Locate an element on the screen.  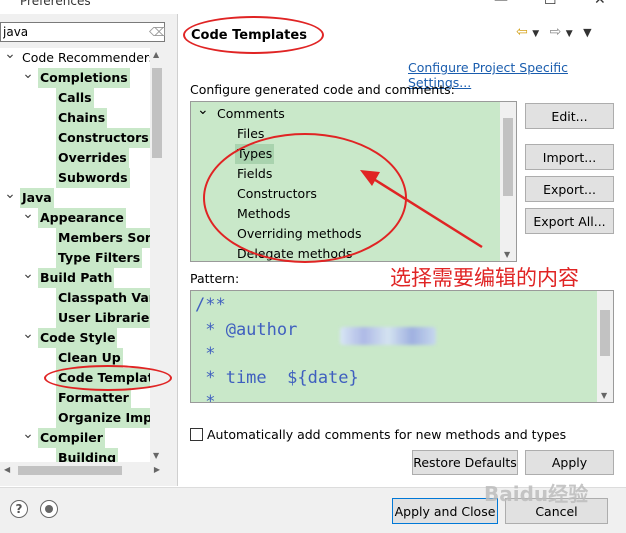
pattern-line: /** is located at coordinates (210, 305).